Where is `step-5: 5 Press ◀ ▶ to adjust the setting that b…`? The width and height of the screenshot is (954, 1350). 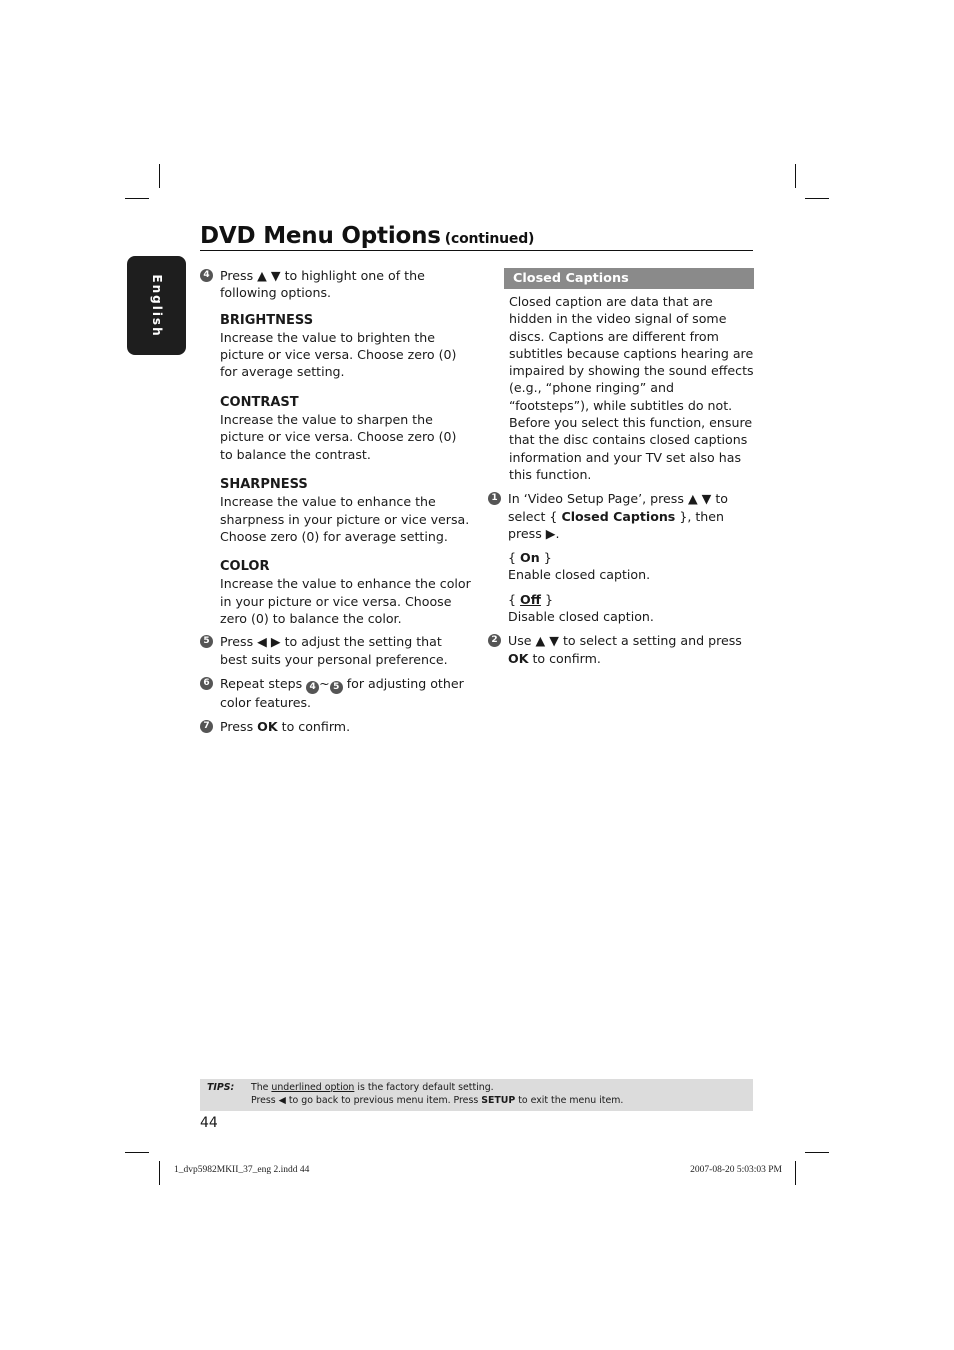 step-5: 5 Press ◀ ▶ to adjust the setting that b… is located at coordinates (336, 650).